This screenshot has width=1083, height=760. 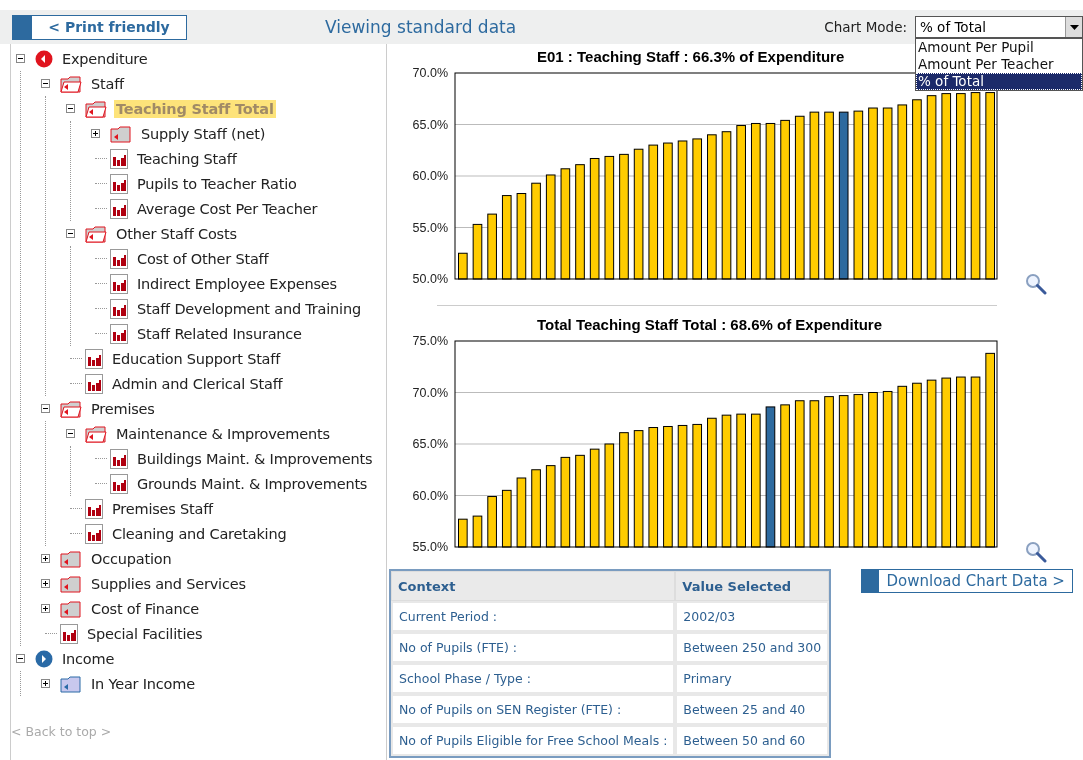 I want to click on view-title: Viewing standard data, so click(x=421, y=27).